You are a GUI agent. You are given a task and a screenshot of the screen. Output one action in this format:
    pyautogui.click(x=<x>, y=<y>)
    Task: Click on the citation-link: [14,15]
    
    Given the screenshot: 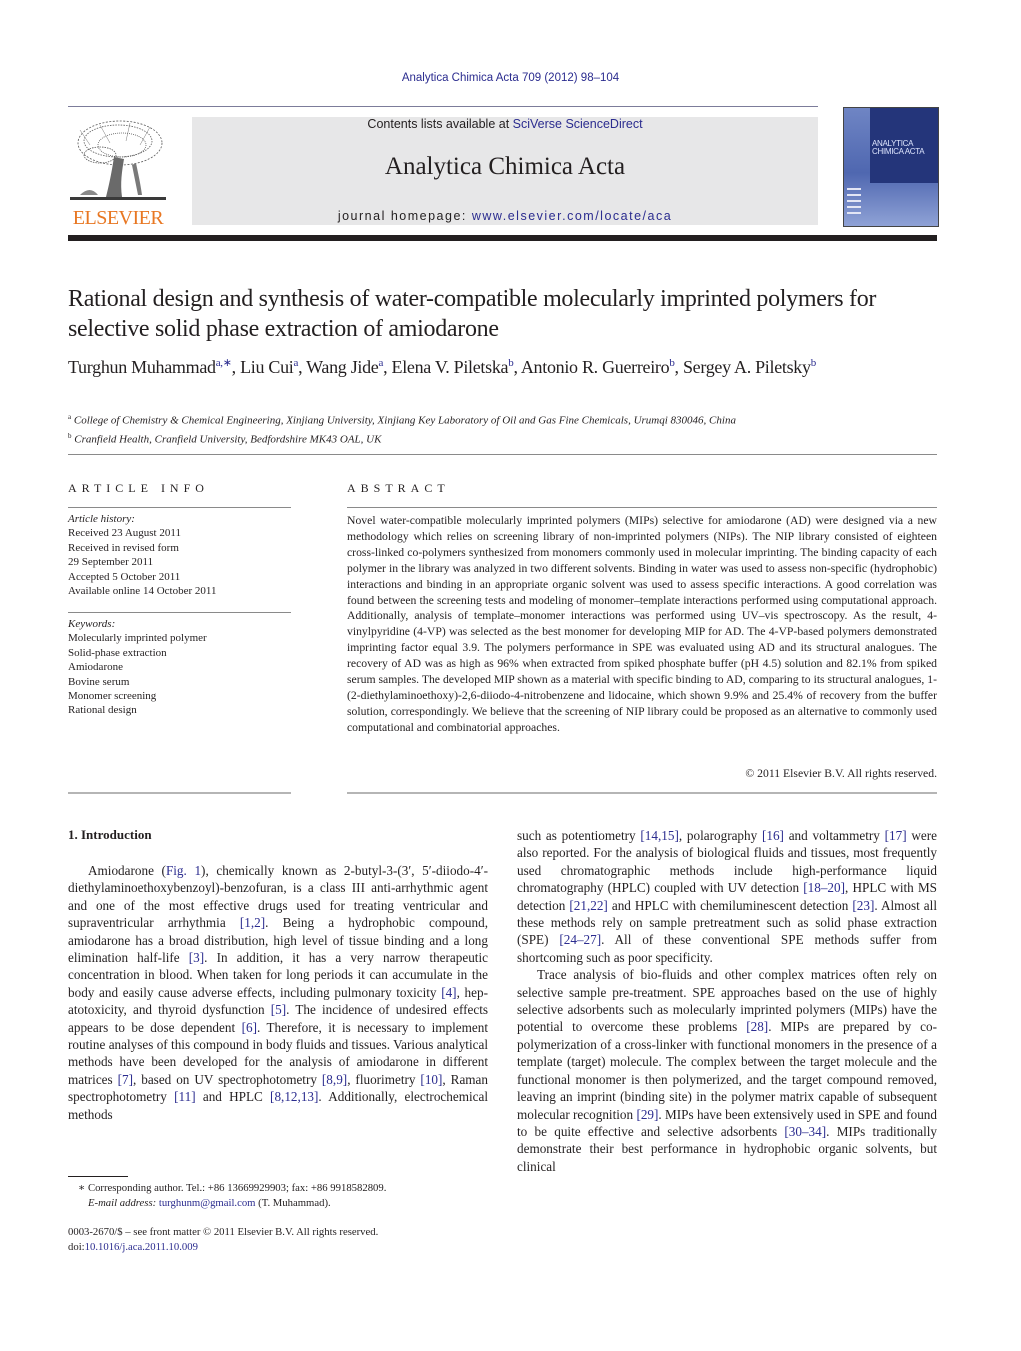 What is the action you would take?
    pyautogui.click(x=659, y=835)
    